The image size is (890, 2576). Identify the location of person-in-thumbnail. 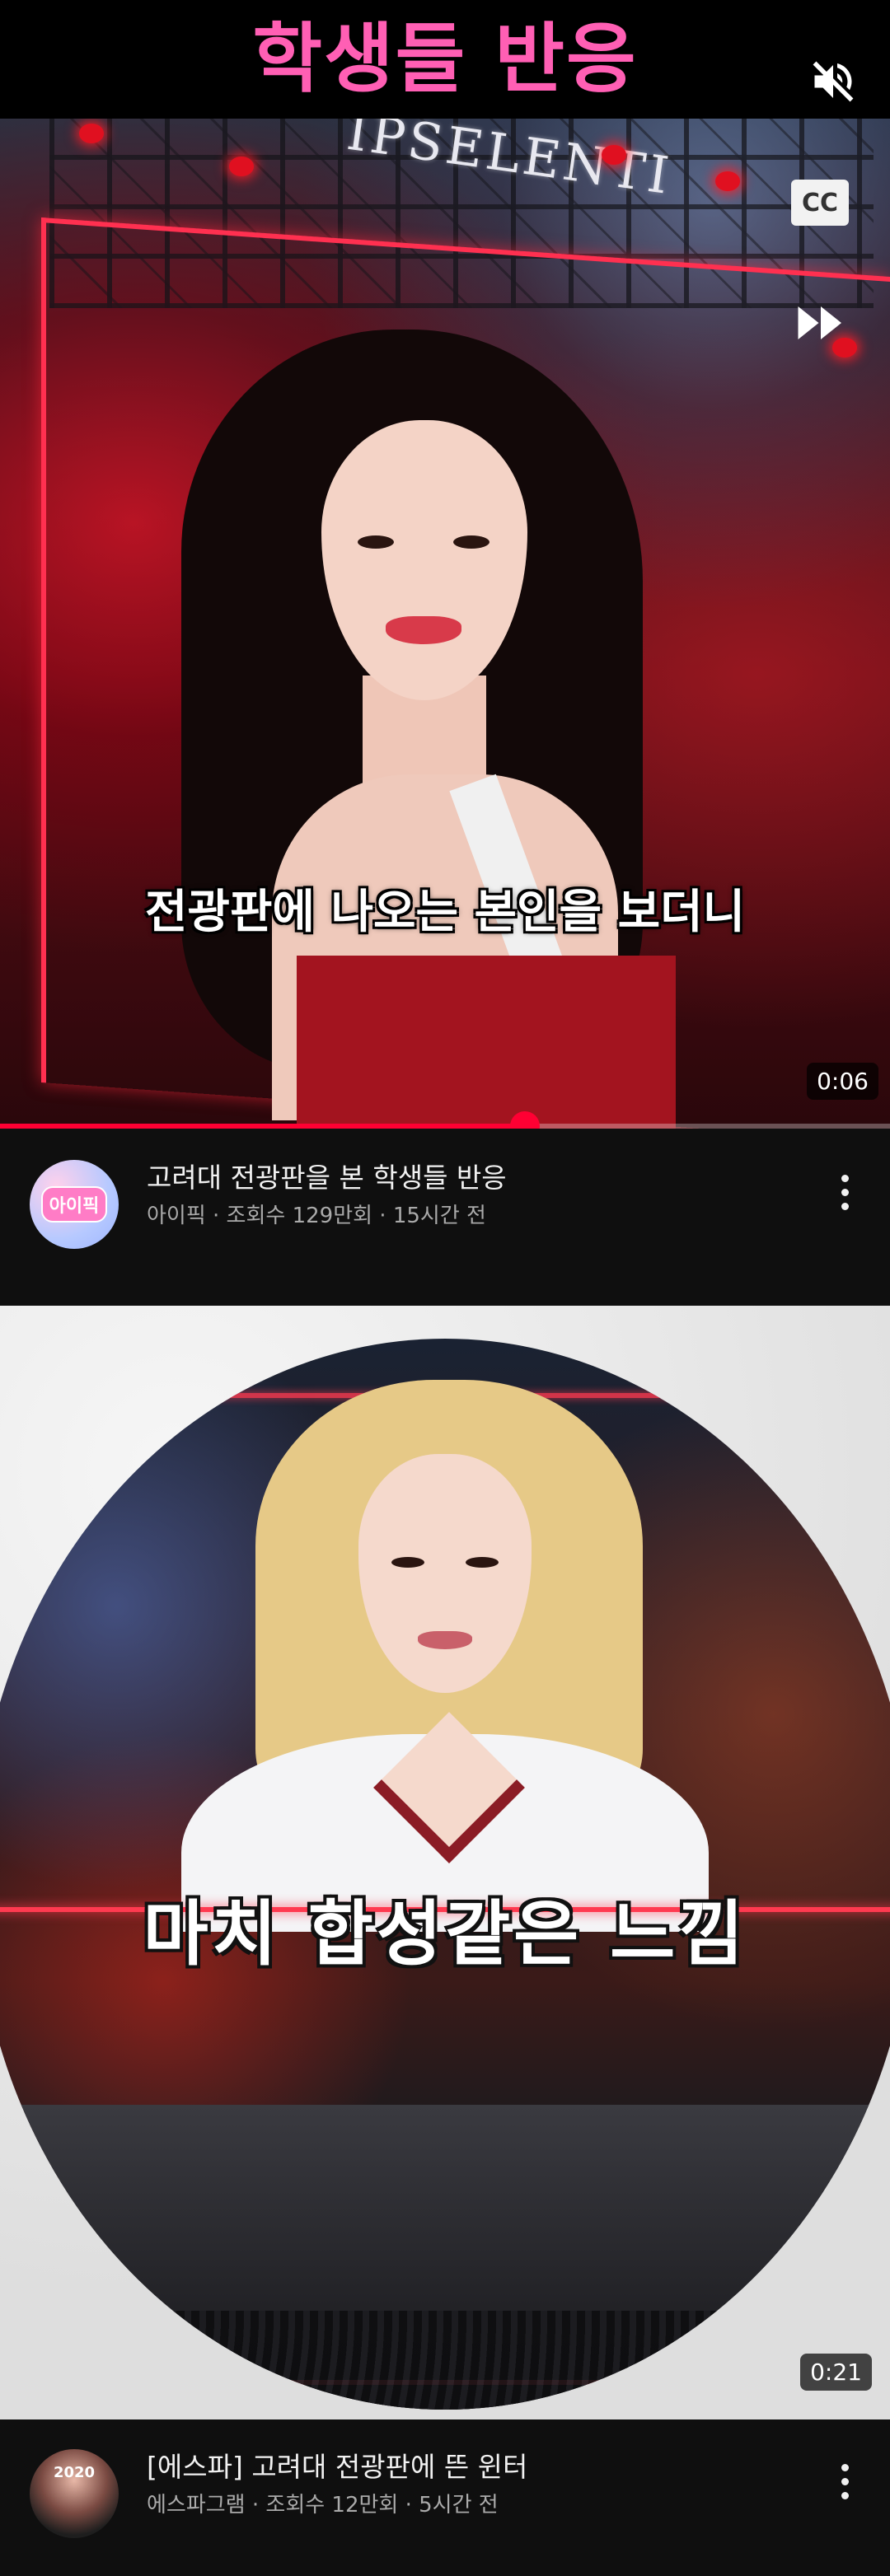
(445, 1656).